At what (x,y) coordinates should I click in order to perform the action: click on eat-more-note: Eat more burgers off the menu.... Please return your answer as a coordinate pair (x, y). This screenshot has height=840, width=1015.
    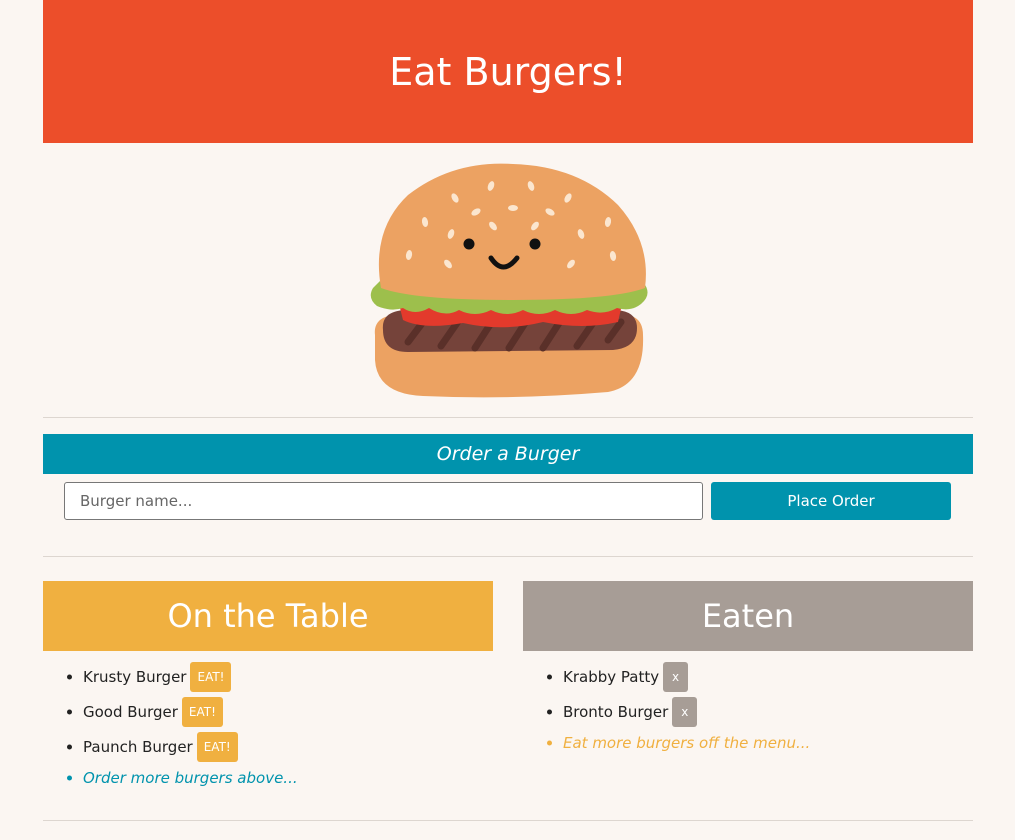
    Looking at the image, I should click on (768, 742).